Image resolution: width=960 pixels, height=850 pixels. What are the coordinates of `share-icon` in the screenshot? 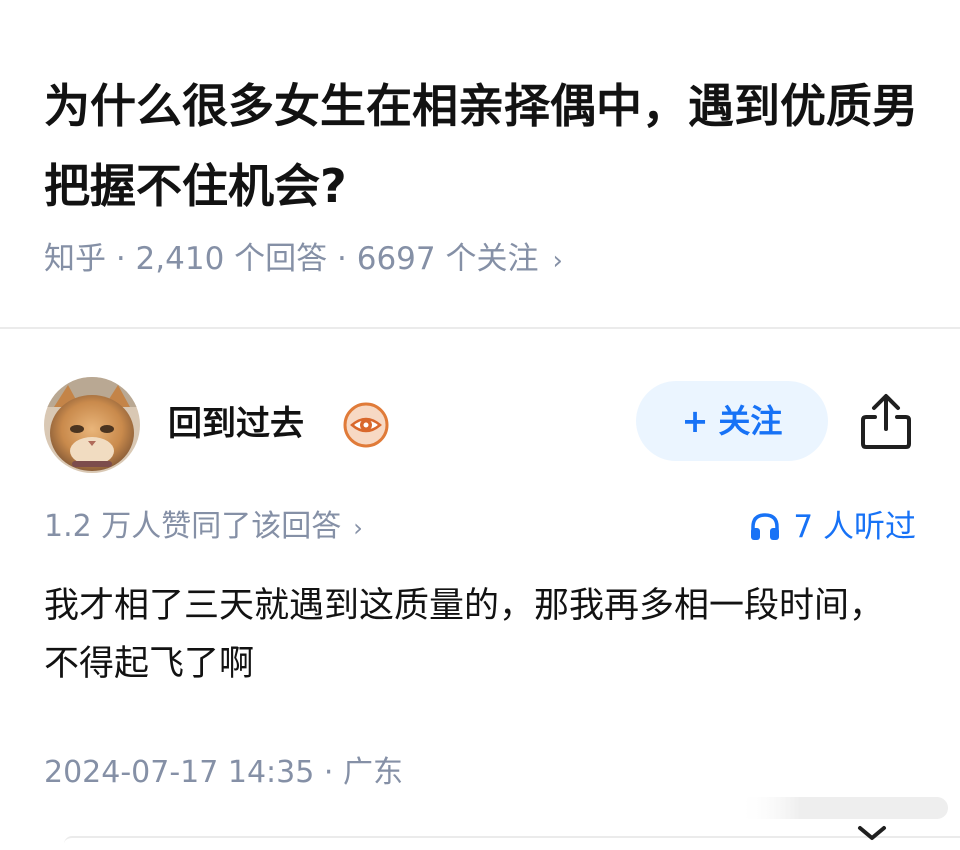 It's located at (886, 421).